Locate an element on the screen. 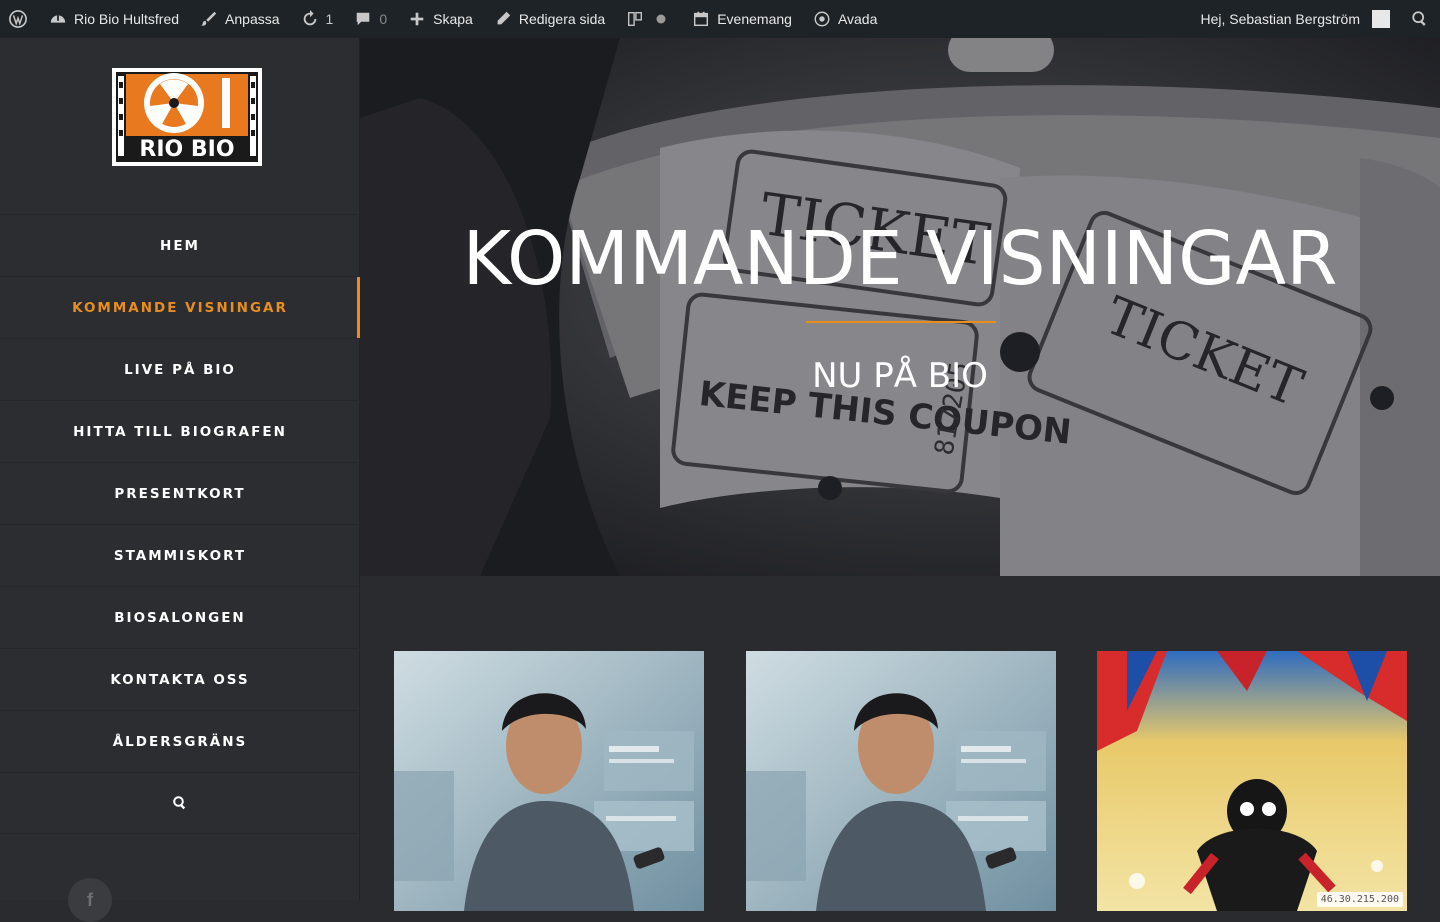  wordpress-menu is located at coordinates (19, 19).